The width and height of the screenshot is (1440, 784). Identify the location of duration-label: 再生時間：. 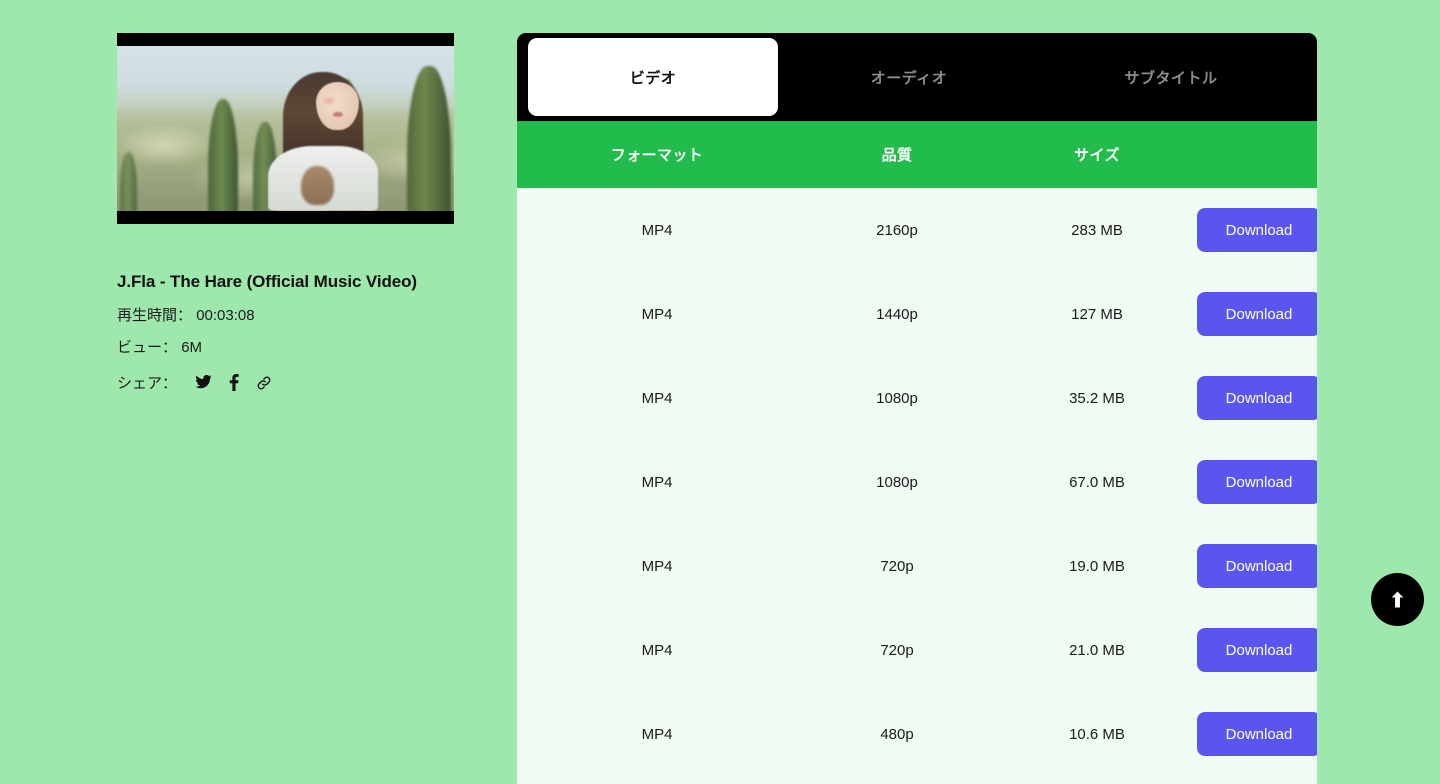
(155, 316).